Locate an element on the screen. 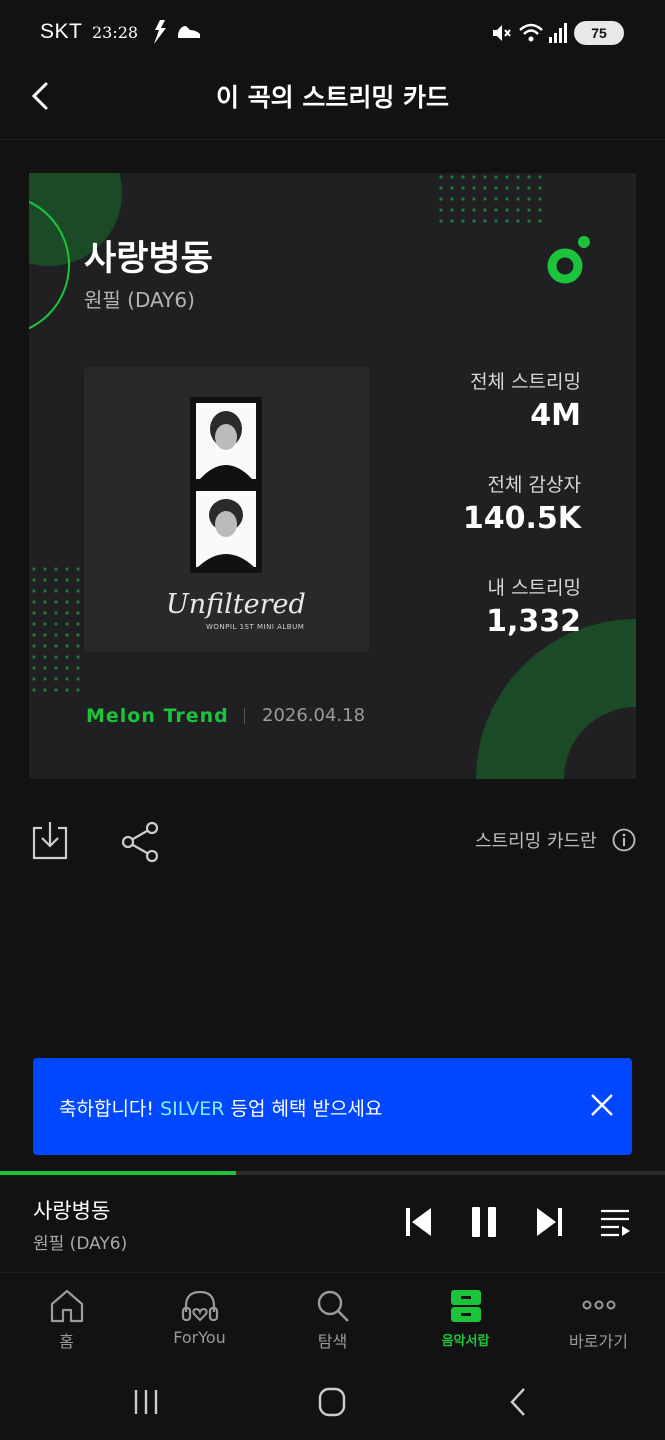 The width and height of the screenshot is (665, 1440). carrier-label: SKT is located at coordinates (61, 31).